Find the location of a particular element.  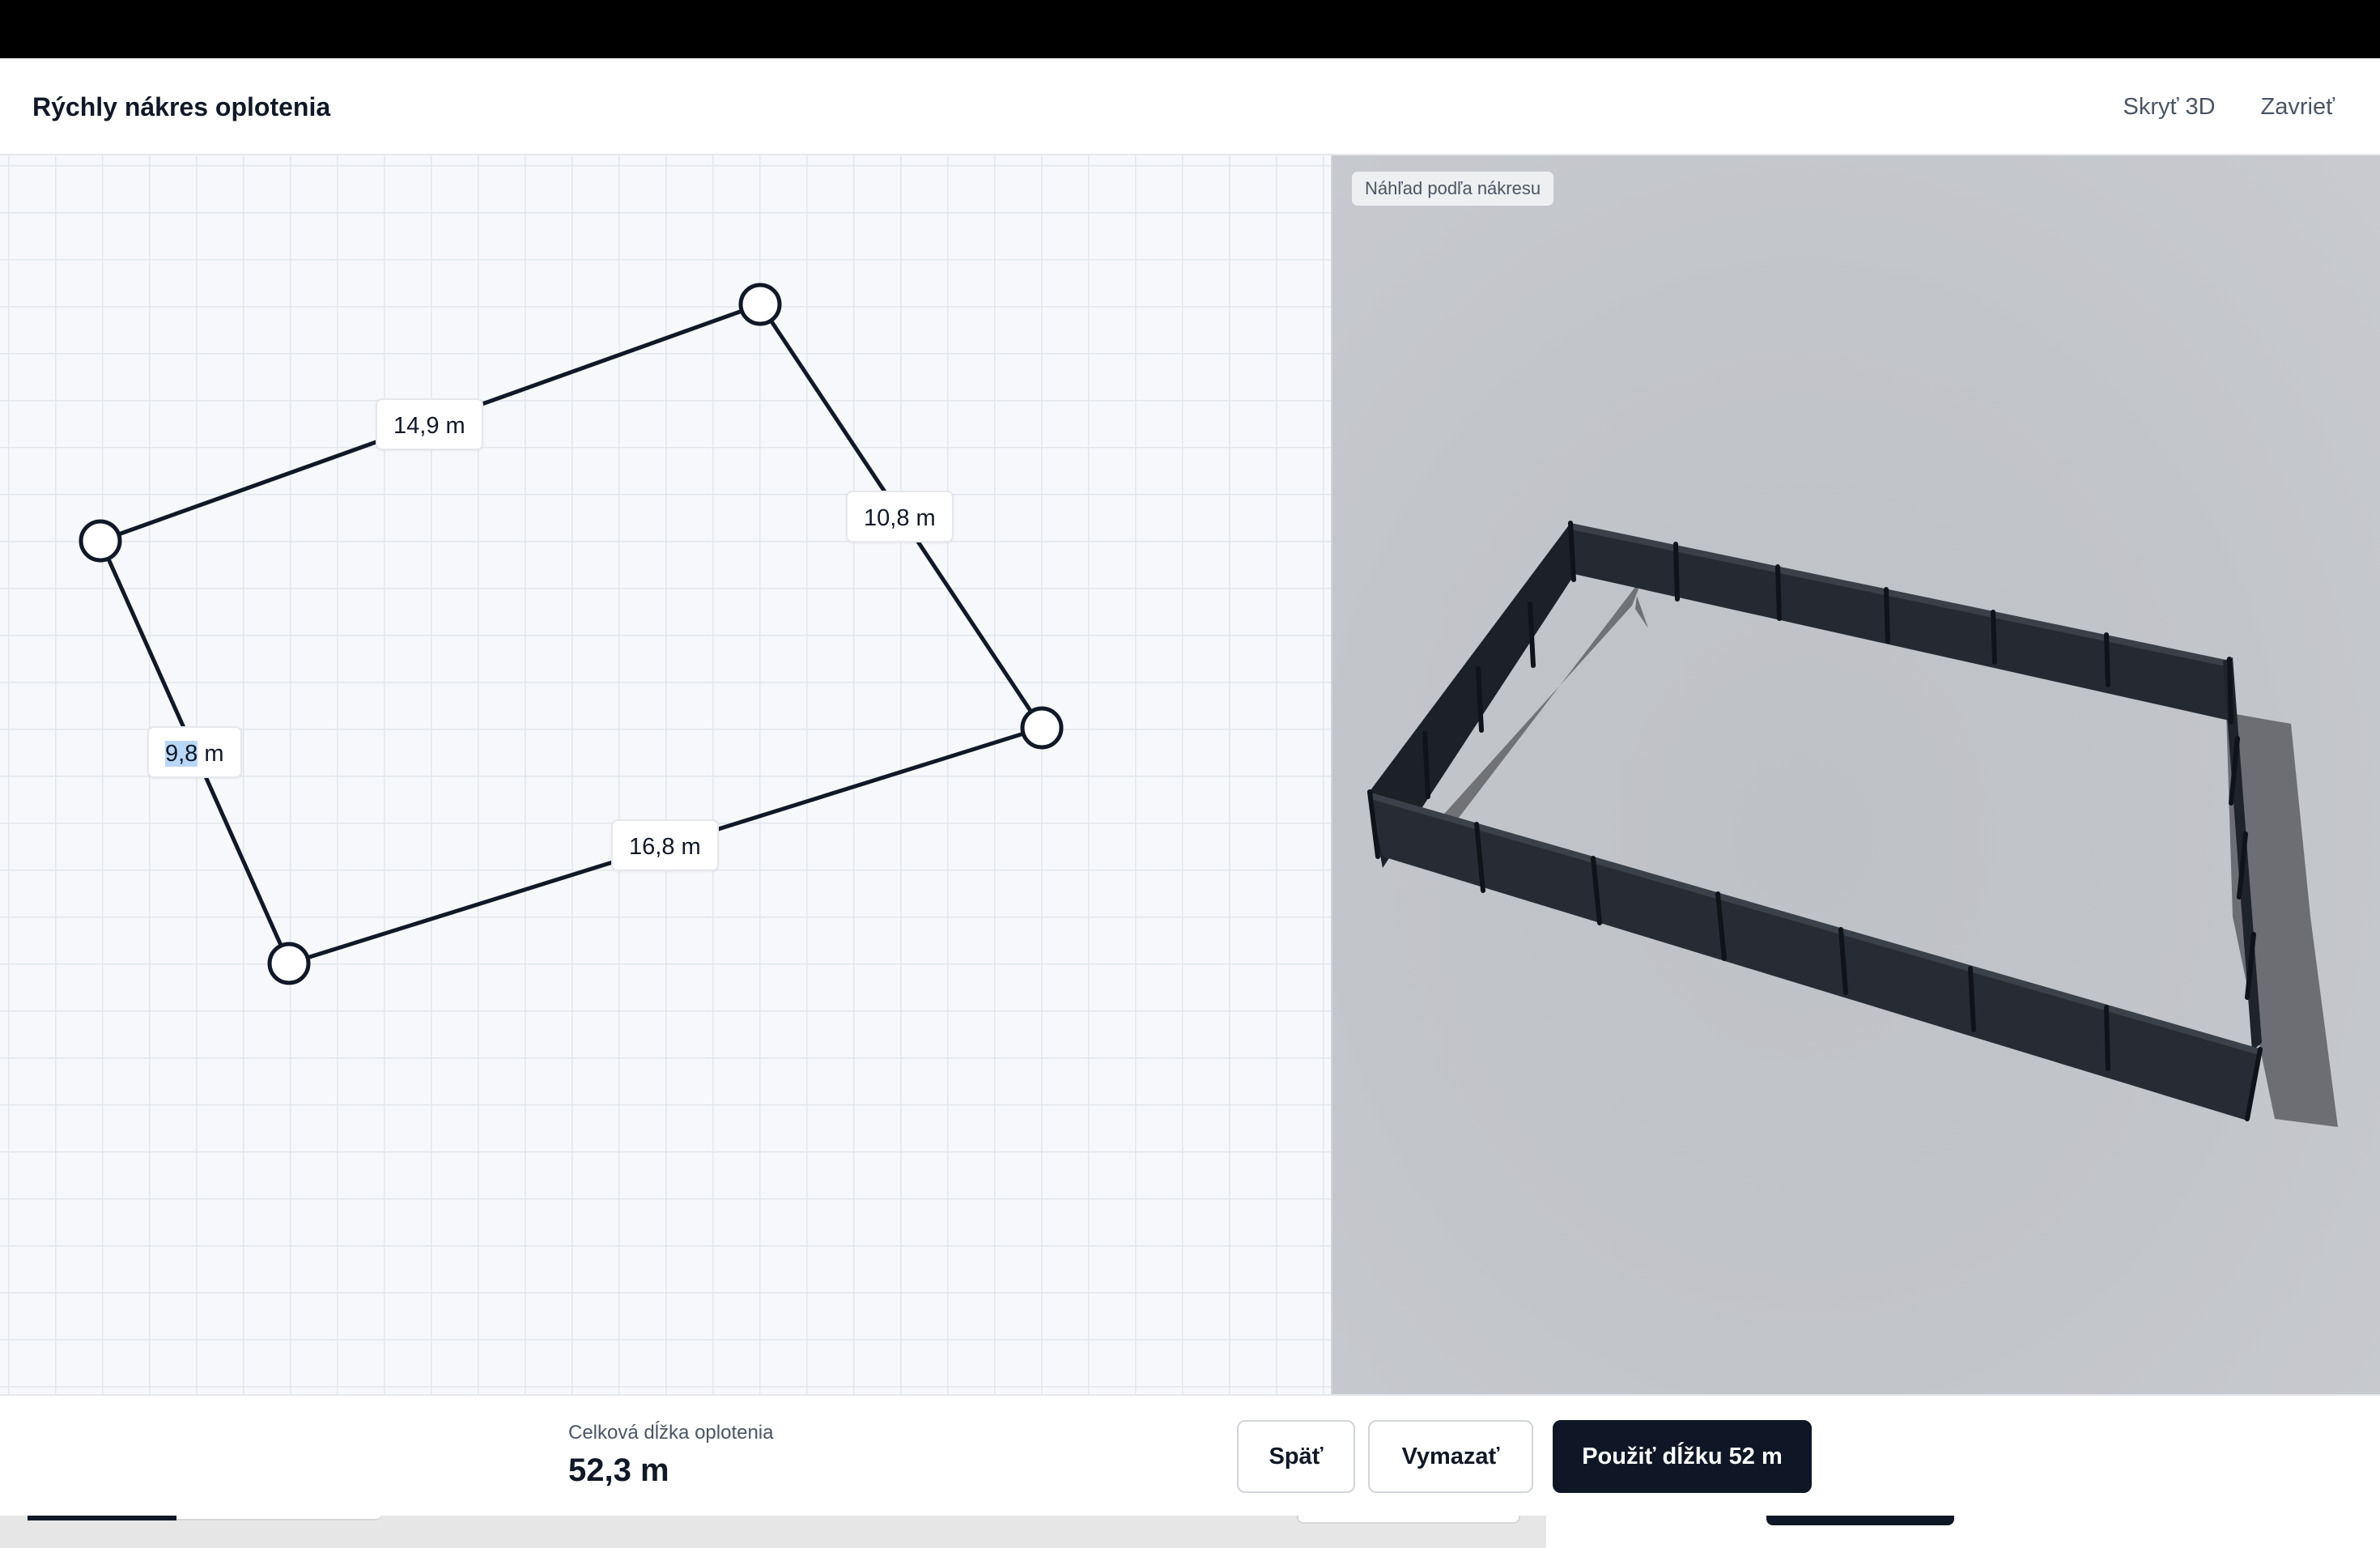

fence-wall-top is located at coordinates (1815, 924).